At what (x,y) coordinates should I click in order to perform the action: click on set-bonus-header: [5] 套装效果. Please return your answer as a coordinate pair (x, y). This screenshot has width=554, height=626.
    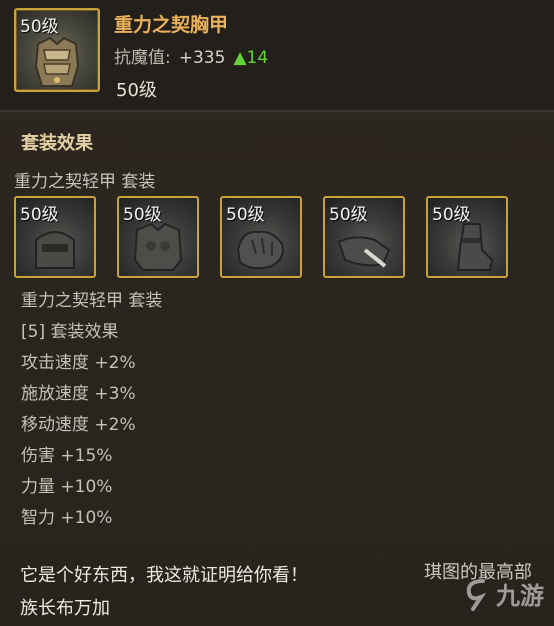
    Looking at the image, I should click on (70, 332).